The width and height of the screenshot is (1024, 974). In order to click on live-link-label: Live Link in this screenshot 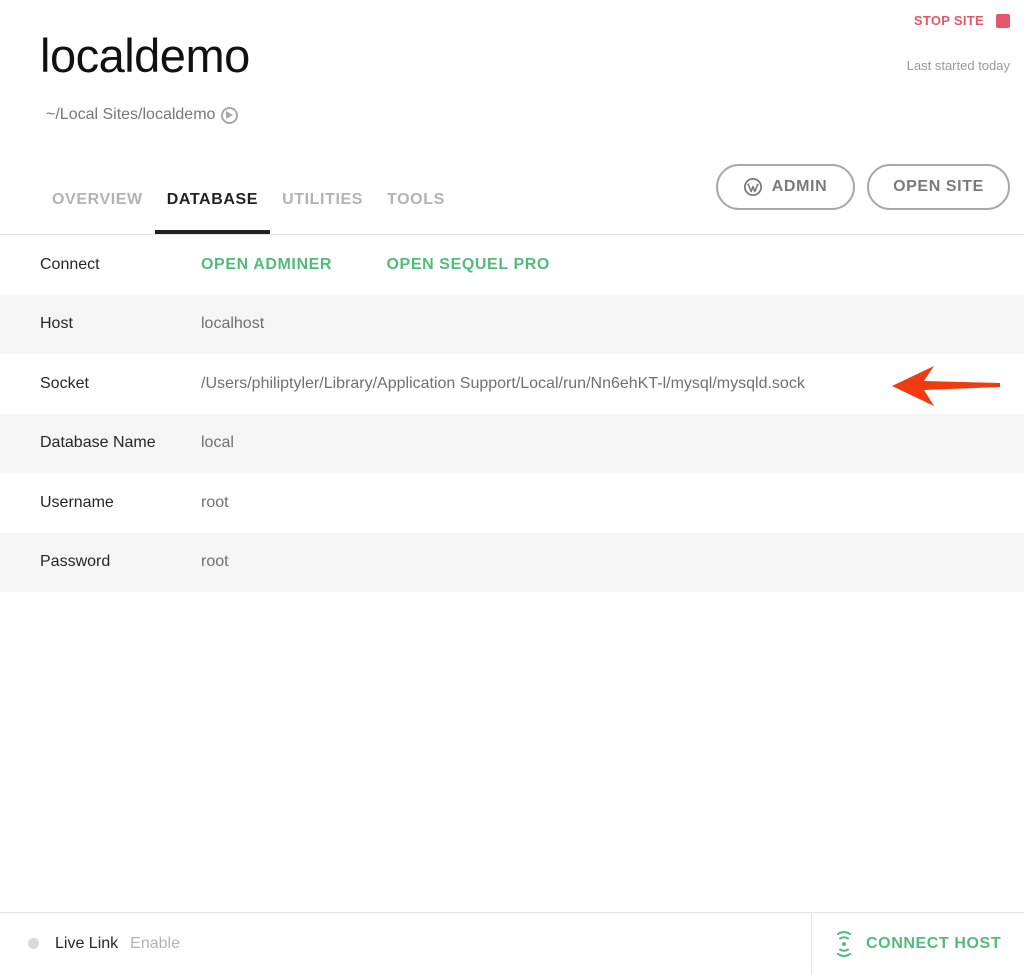, I will do `click(87, 943)`.